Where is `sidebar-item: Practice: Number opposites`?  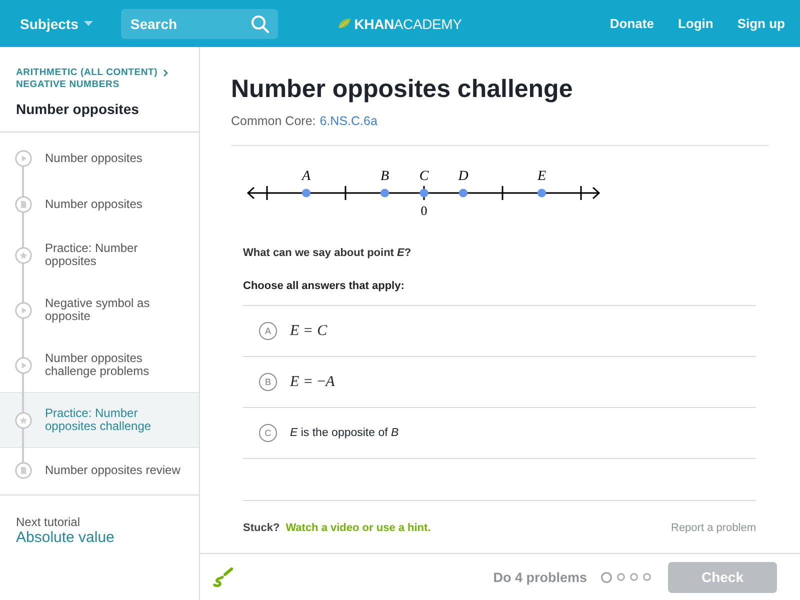 sidebar-item: Practice: Number opposites is located at coordinates (99, 255).